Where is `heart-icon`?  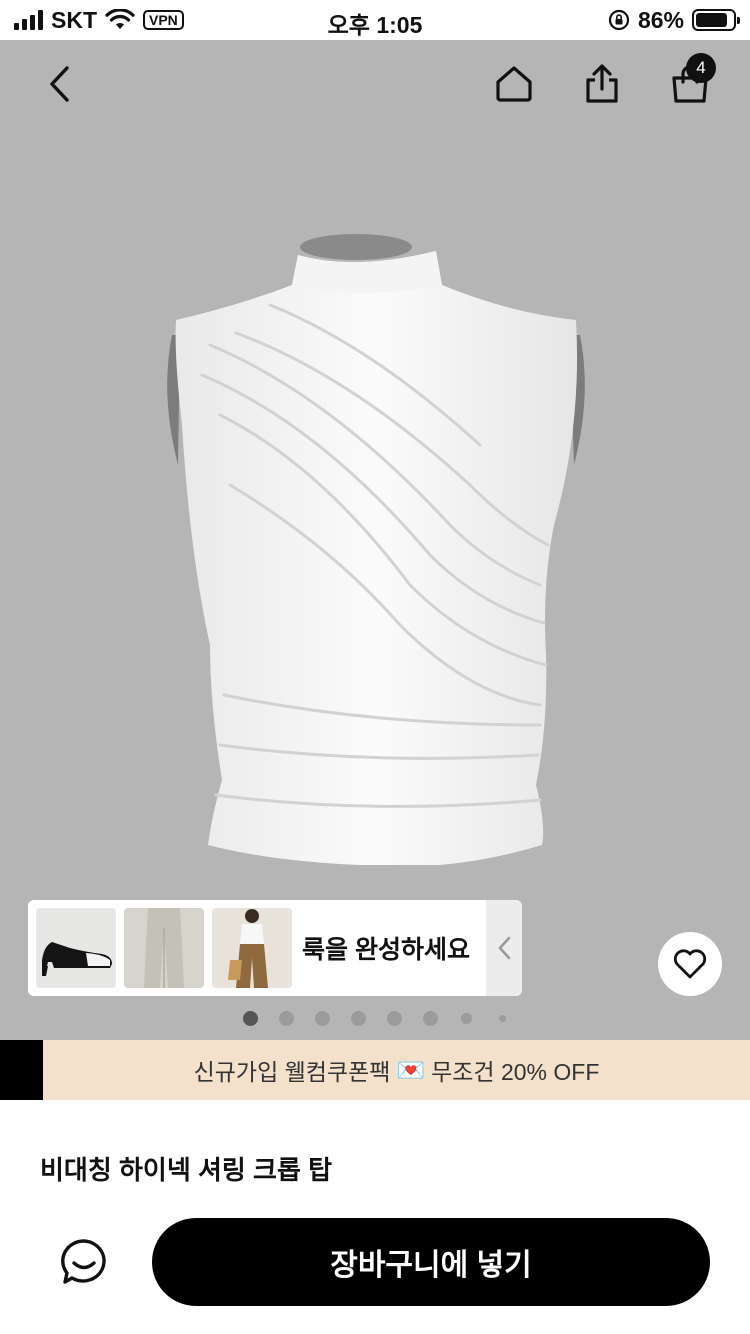
heart-icon is located at coordinates (690, 964).